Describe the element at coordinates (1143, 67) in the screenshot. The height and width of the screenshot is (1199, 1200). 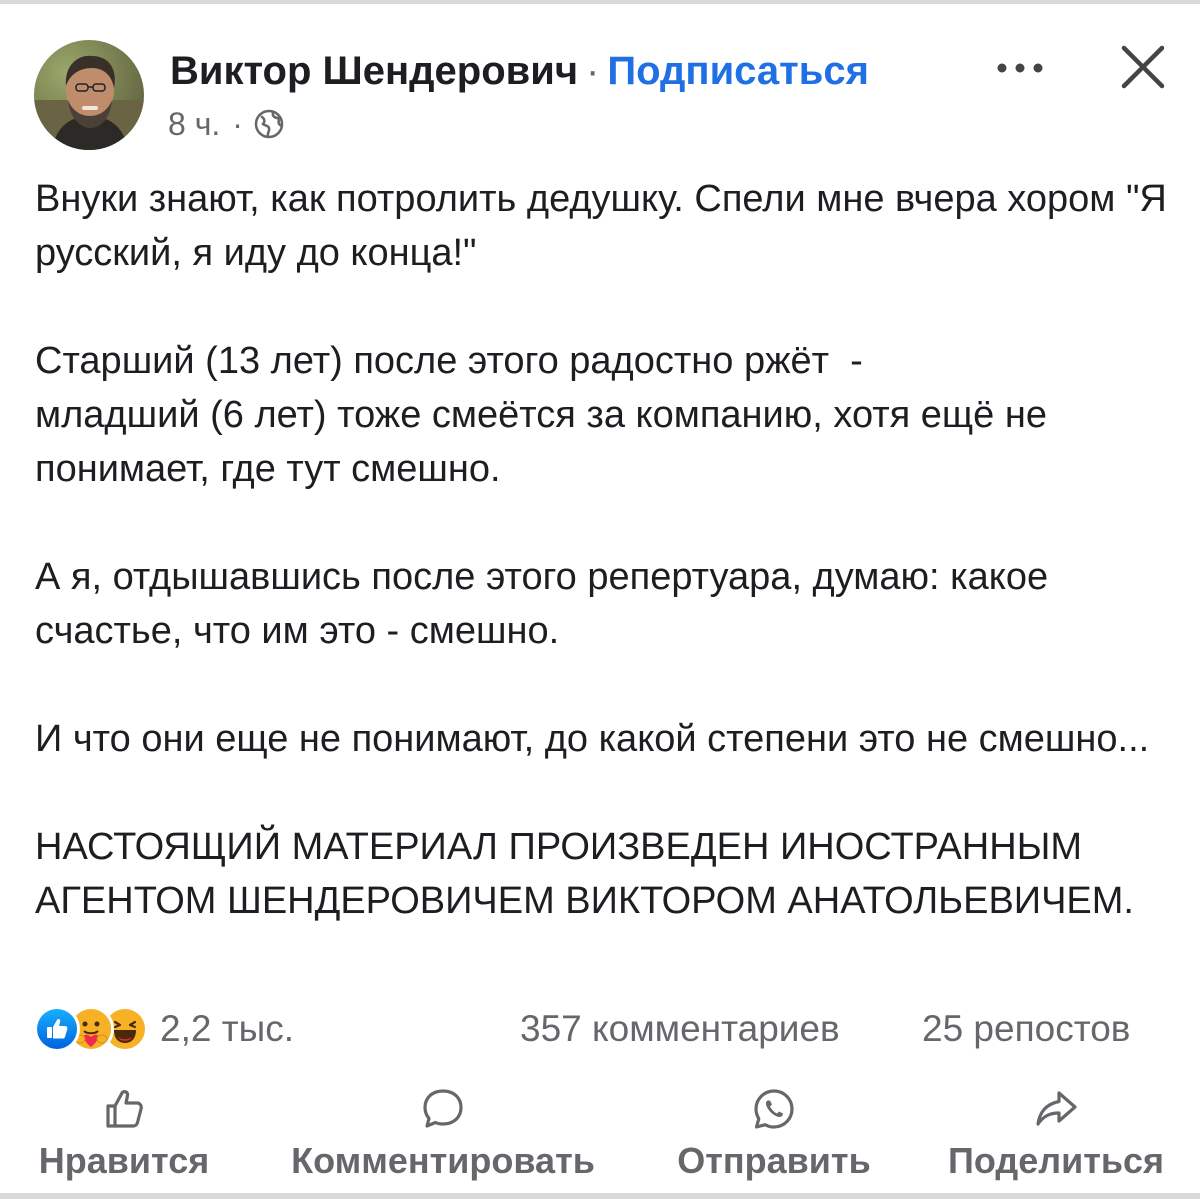
I see `close-icon` at that location.